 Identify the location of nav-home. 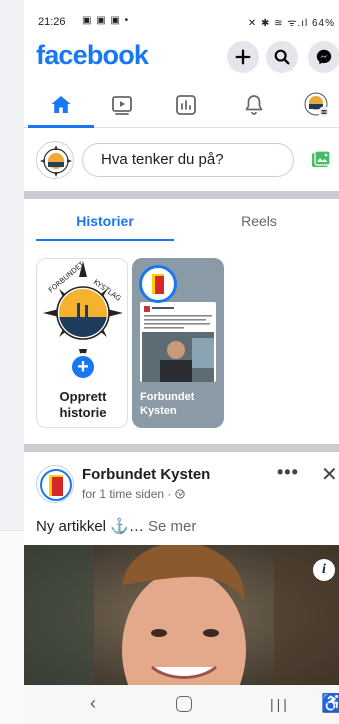
(61, 105).